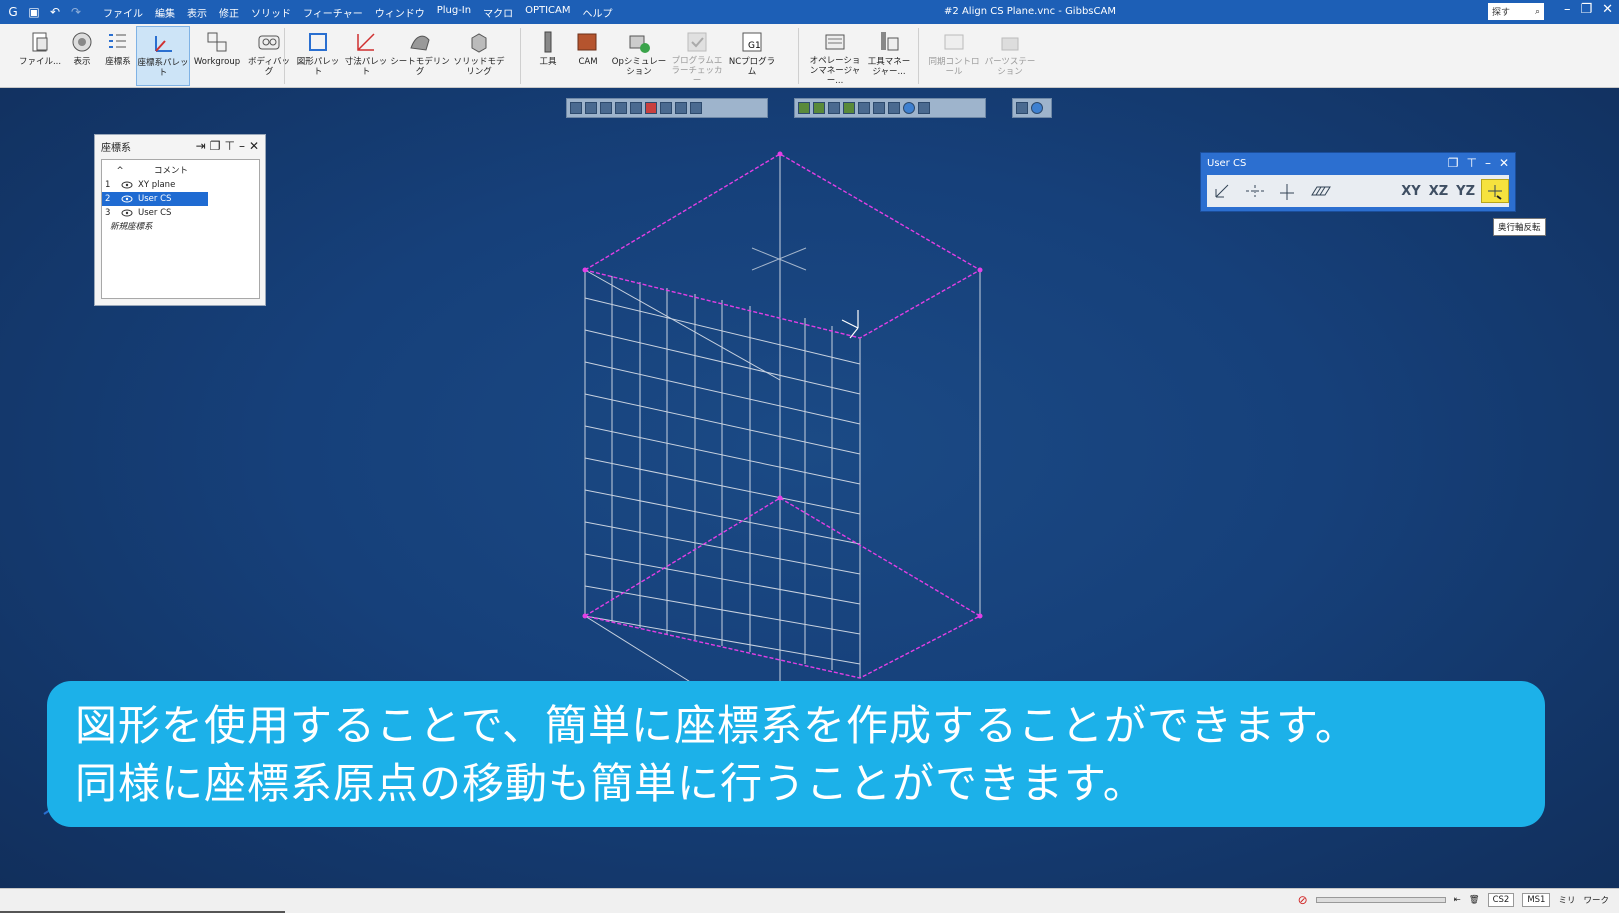  Describe the element at coordinates (163, 56) in the screenshot. I see `cs-palette-button: 座標系パレット` at that location.